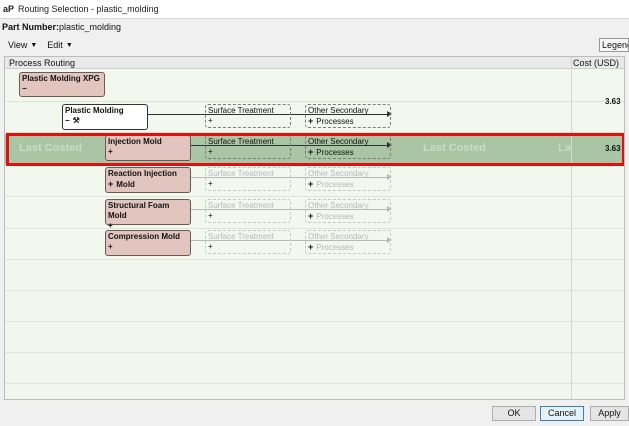 This screenshot has width=629, height=426. Describe the element at coordinates (571, 228) in the screenshot. I see `column-divider` at that location.